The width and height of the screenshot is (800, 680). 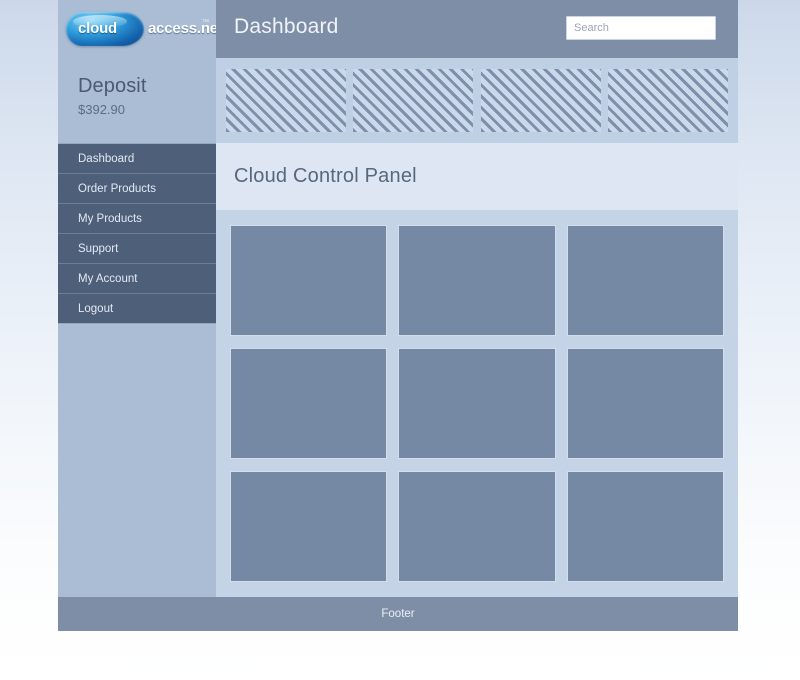 I want to click on logo-name-text: access.net, so click(x=185, y=28).